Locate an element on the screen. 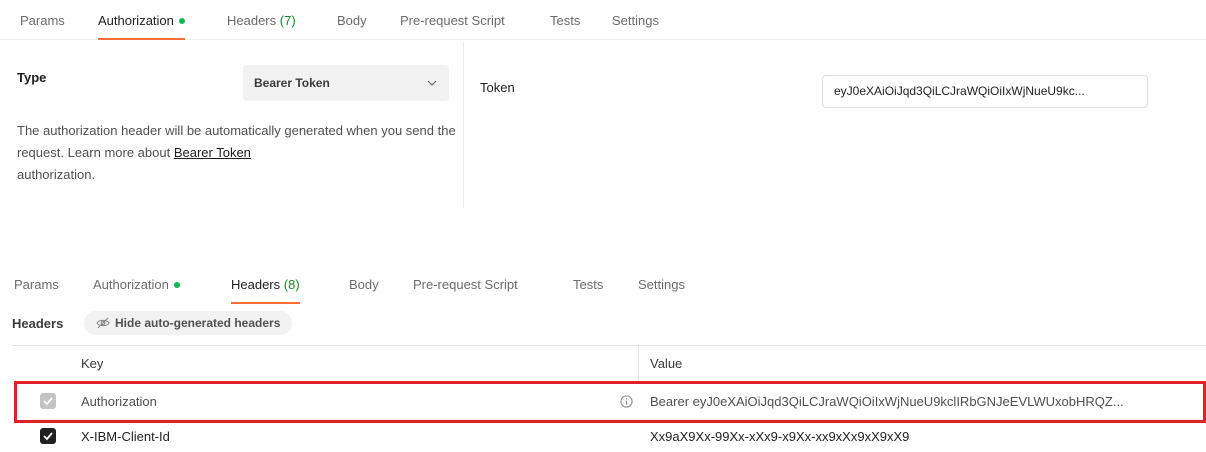  auth-type-value: Bearer Token is located at coordinates (292, 83).